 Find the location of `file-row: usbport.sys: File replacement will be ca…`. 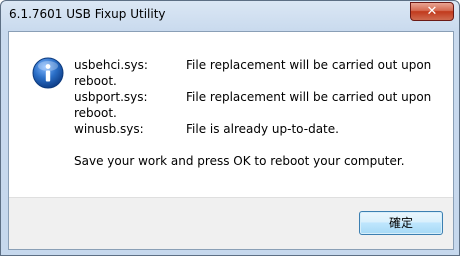

file-row: usbport.sys: File replacement will be ca… is located at coordinates (259, 105).